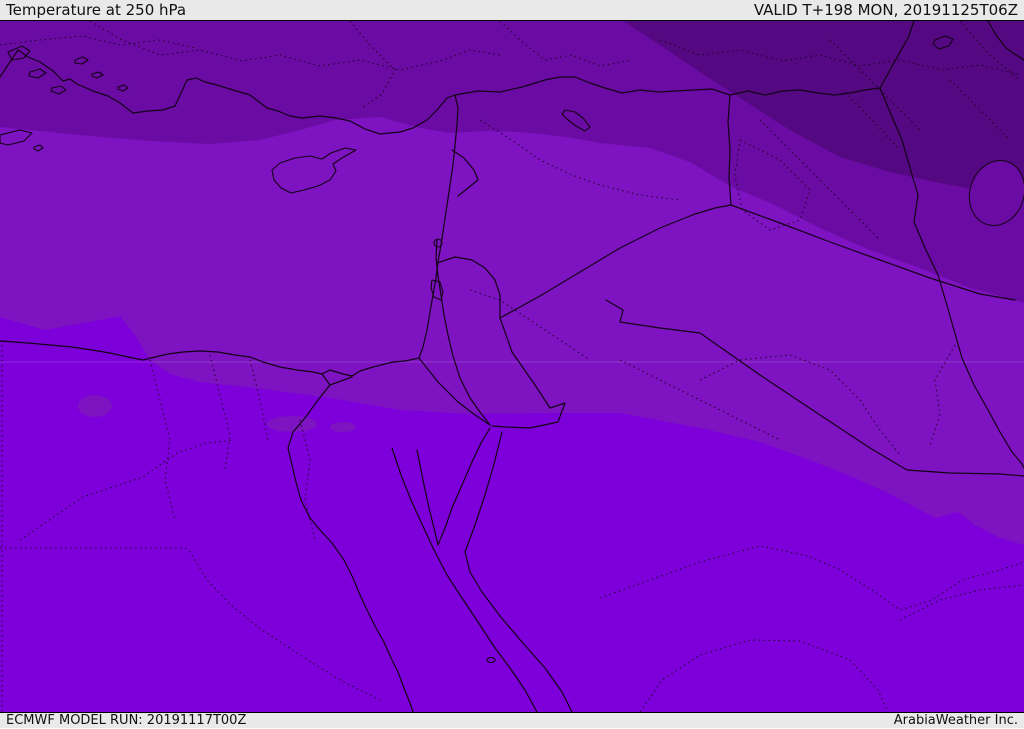 This screenshot has width=1024, height=729. I want to click on mid-pocket-suez-a, so click(292, 424).